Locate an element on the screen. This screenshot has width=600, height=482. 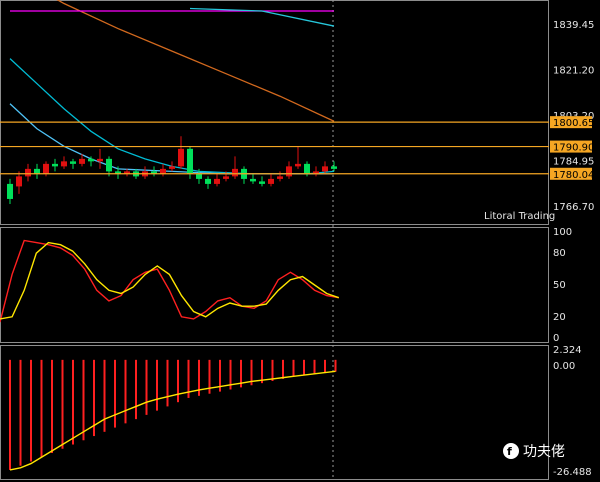
macd-axis-label: 2.324 is located at coordinates (567, 350).